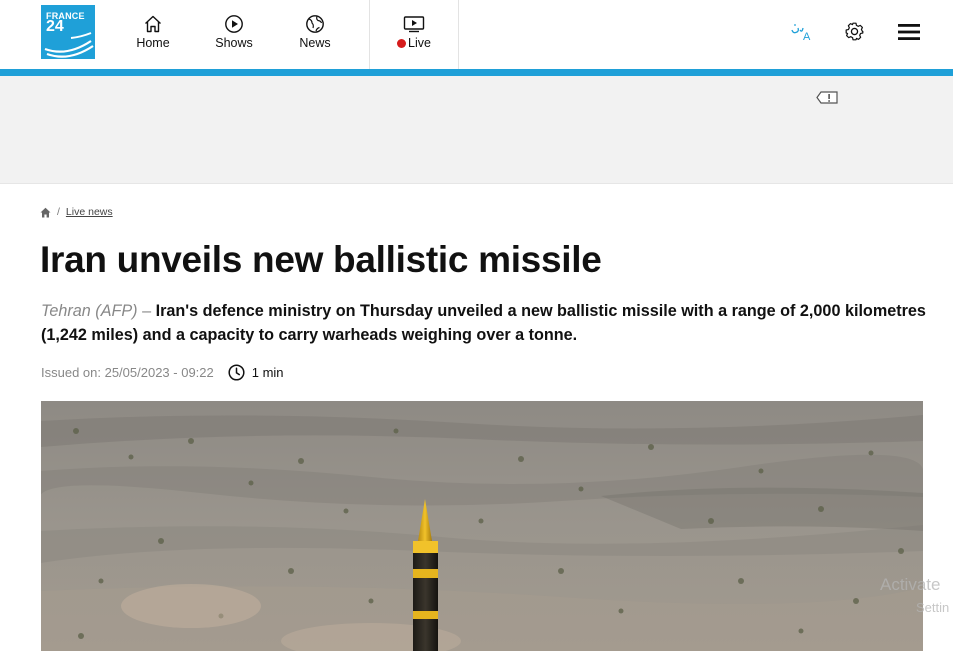 The height and width of the screenshot is (651, 953). Describe the element at coordinates (414, 24) in the screenshot. I see `tv-play-icon` at that location.